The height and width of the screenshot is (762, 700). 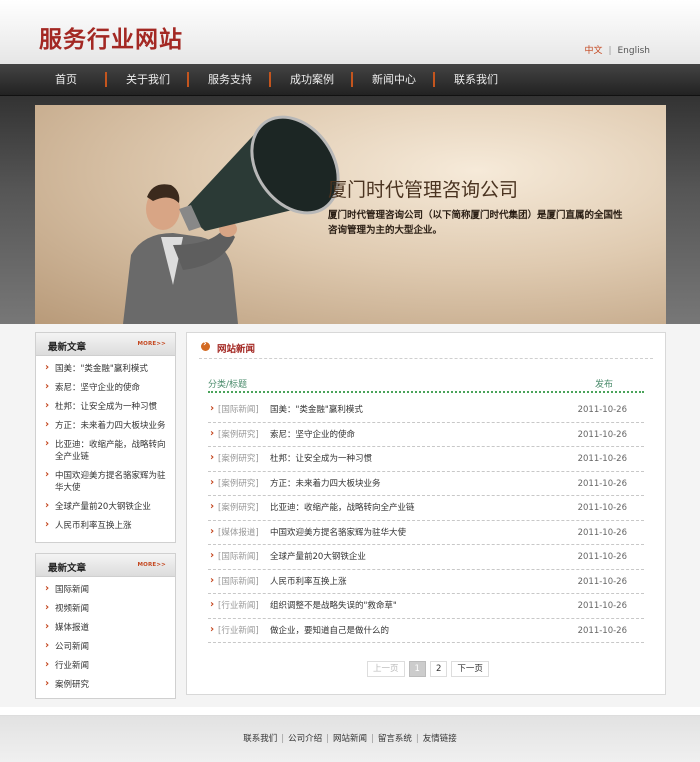 What do you see at coordinates (476, 80) in the screenshot?
I see `nav-item-contact: 联系我们` at bounding box center [476, 80].